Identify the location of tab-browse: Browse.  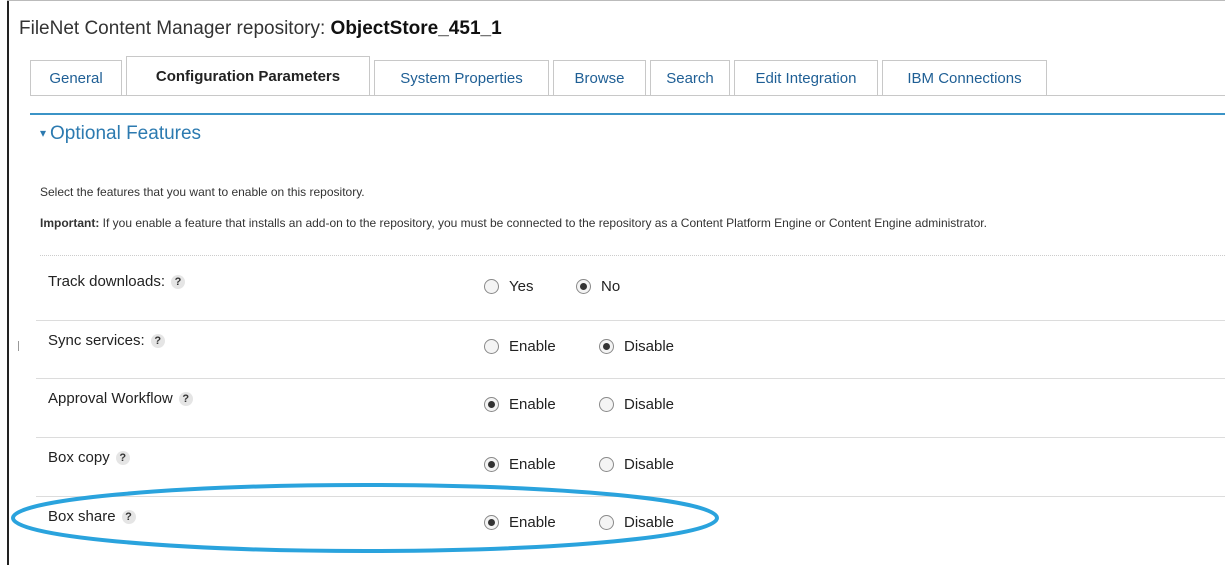
(599, 78).